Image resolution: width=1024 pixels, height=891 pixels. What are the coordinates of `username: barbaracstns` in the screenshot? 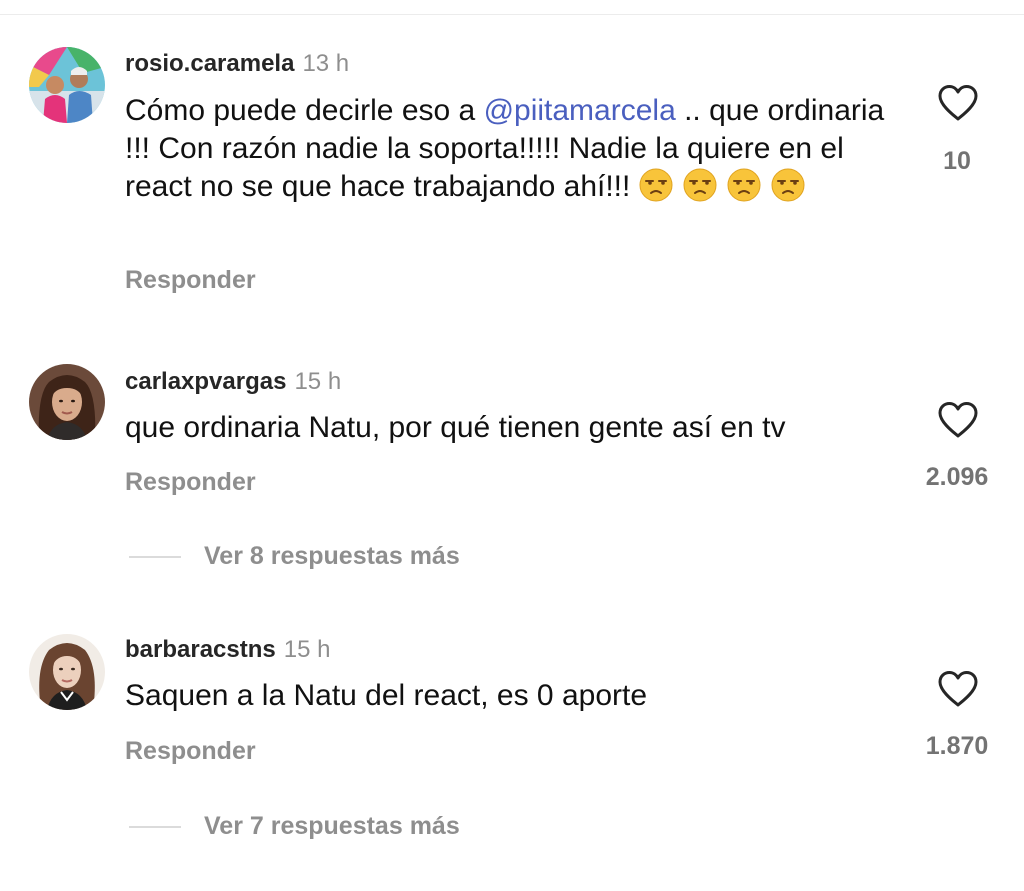 It's located at (200, 649).